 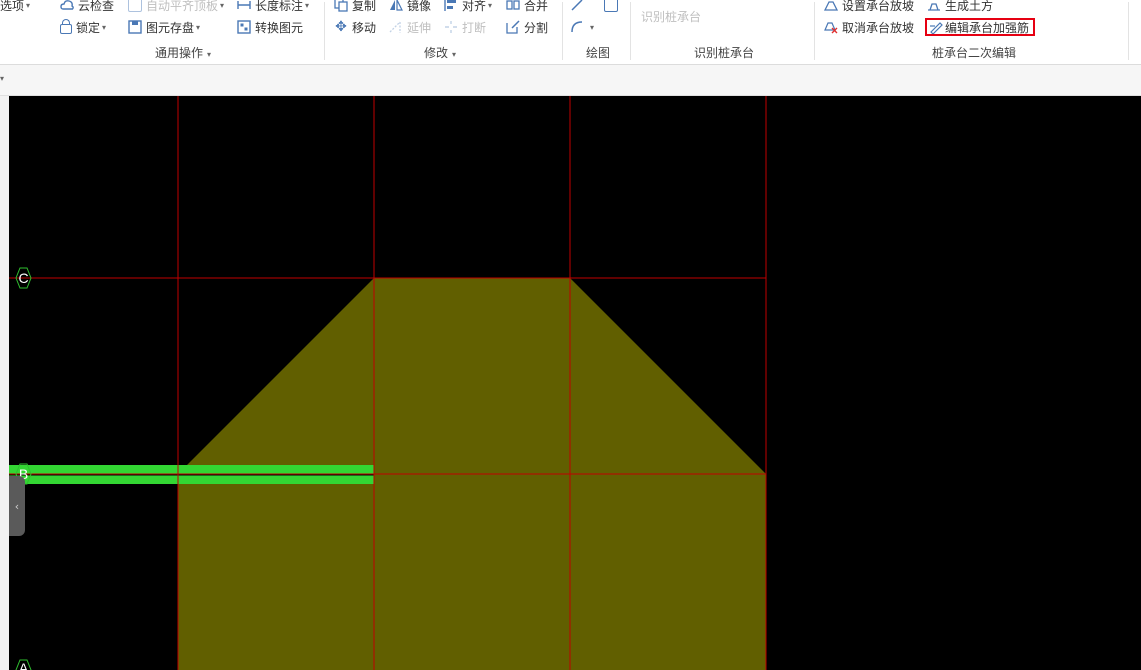 I want to click on move-button: ✥ 移动, so click(x=355, y=27).